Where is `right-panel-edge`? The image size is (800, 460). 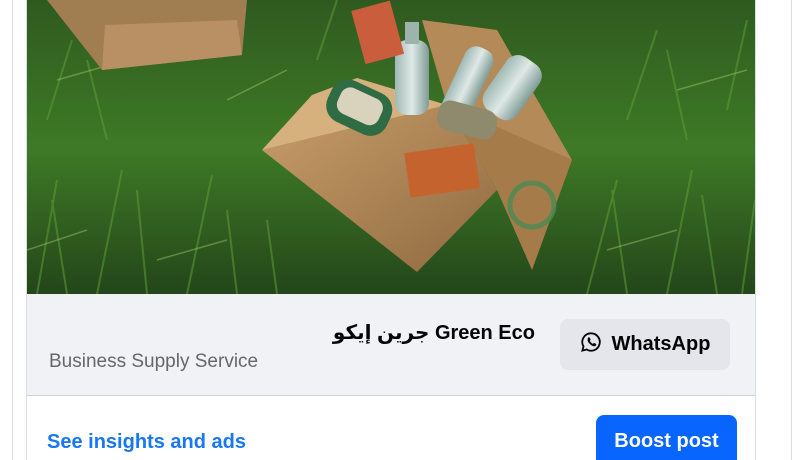
right-panel-edge is located at coordinates (791, 230).